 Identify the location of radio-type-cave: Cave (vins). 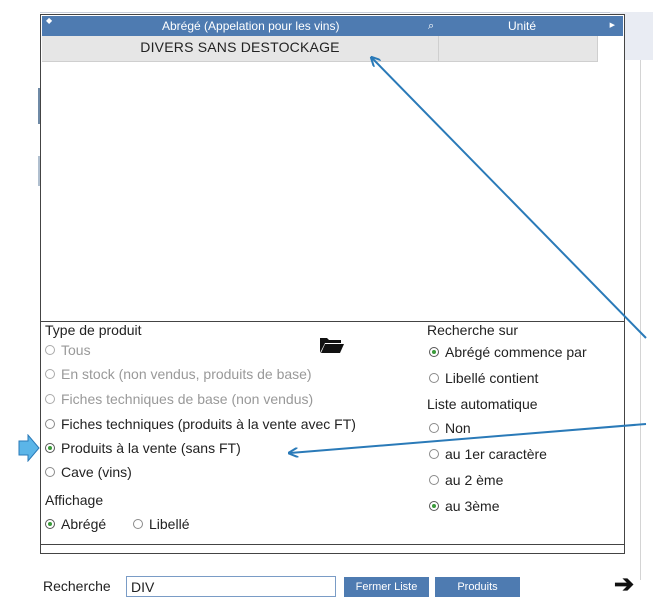
(88, 472).